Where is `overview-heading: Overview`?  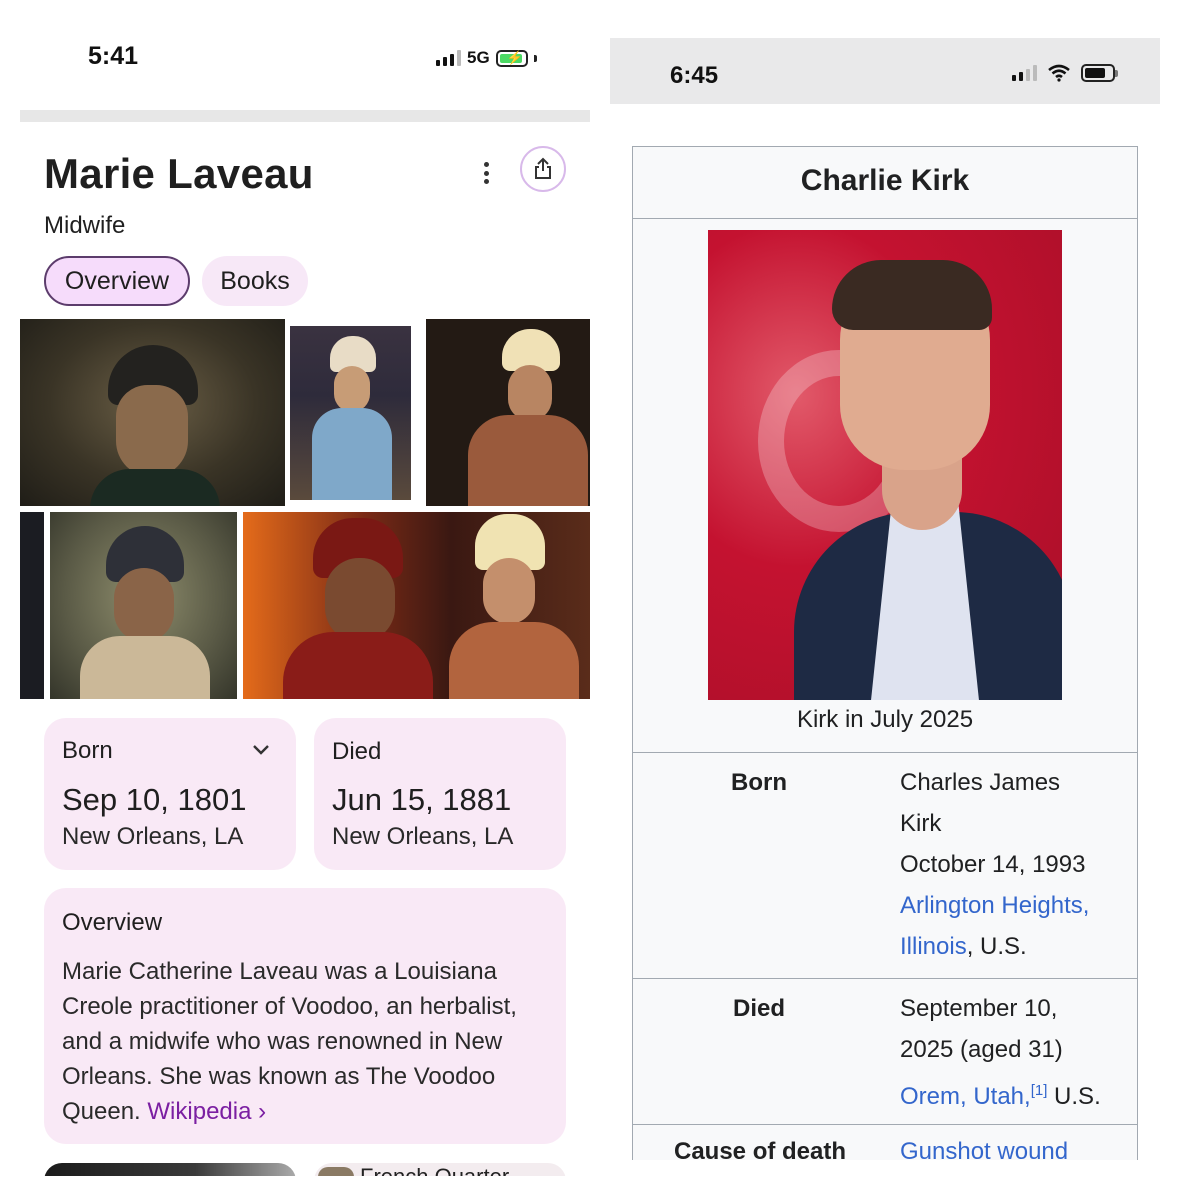 overview-heading: Overview is located at coordinates (112, 922).